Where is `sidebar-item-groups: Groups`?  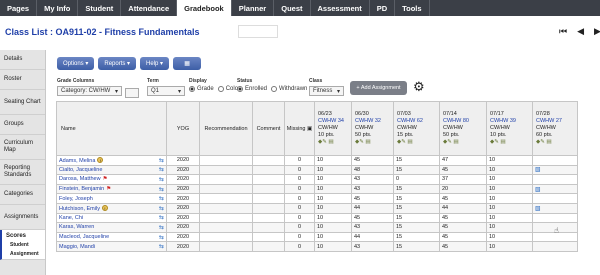
sidebar-item-groups: Groups is located at coordinates (22, 125).